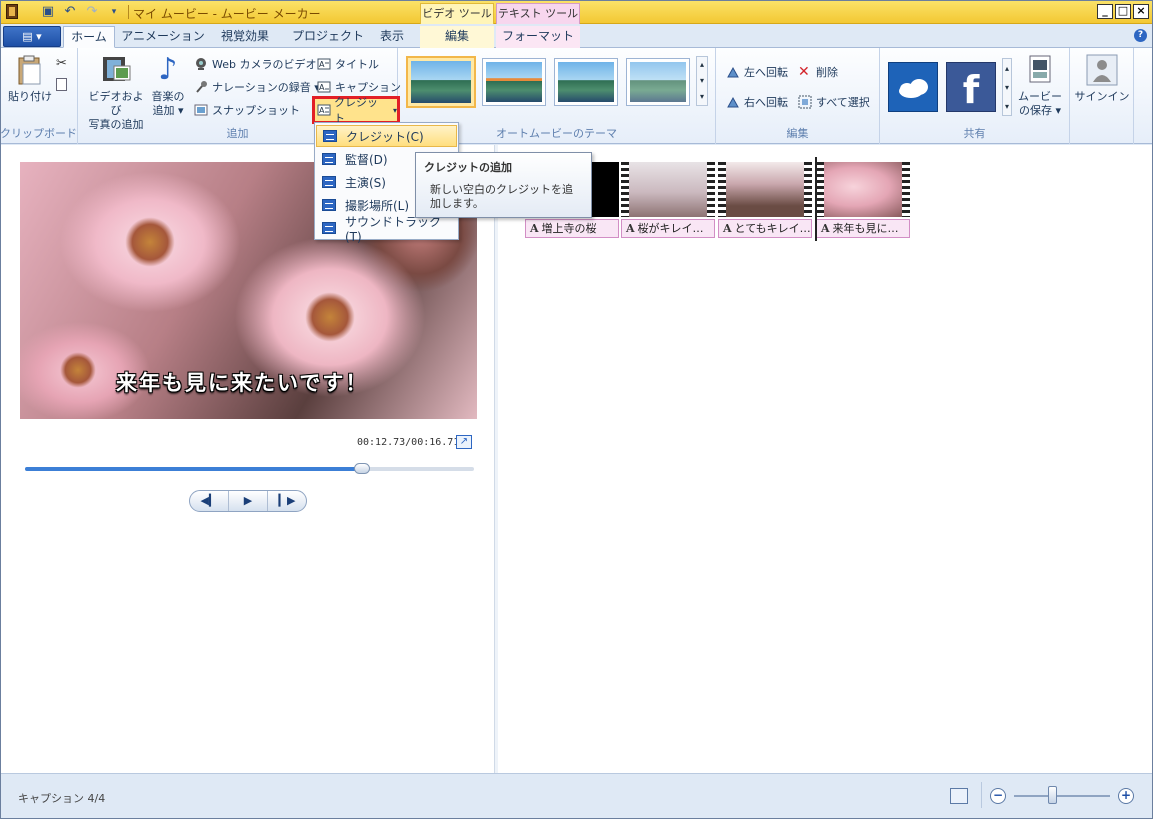 This screenshot has height=819, width=1153. What do you see at coordinates (70, 12) in the screenshot?
I see `undo-icon: ↶` at bounding box center [70, 12].